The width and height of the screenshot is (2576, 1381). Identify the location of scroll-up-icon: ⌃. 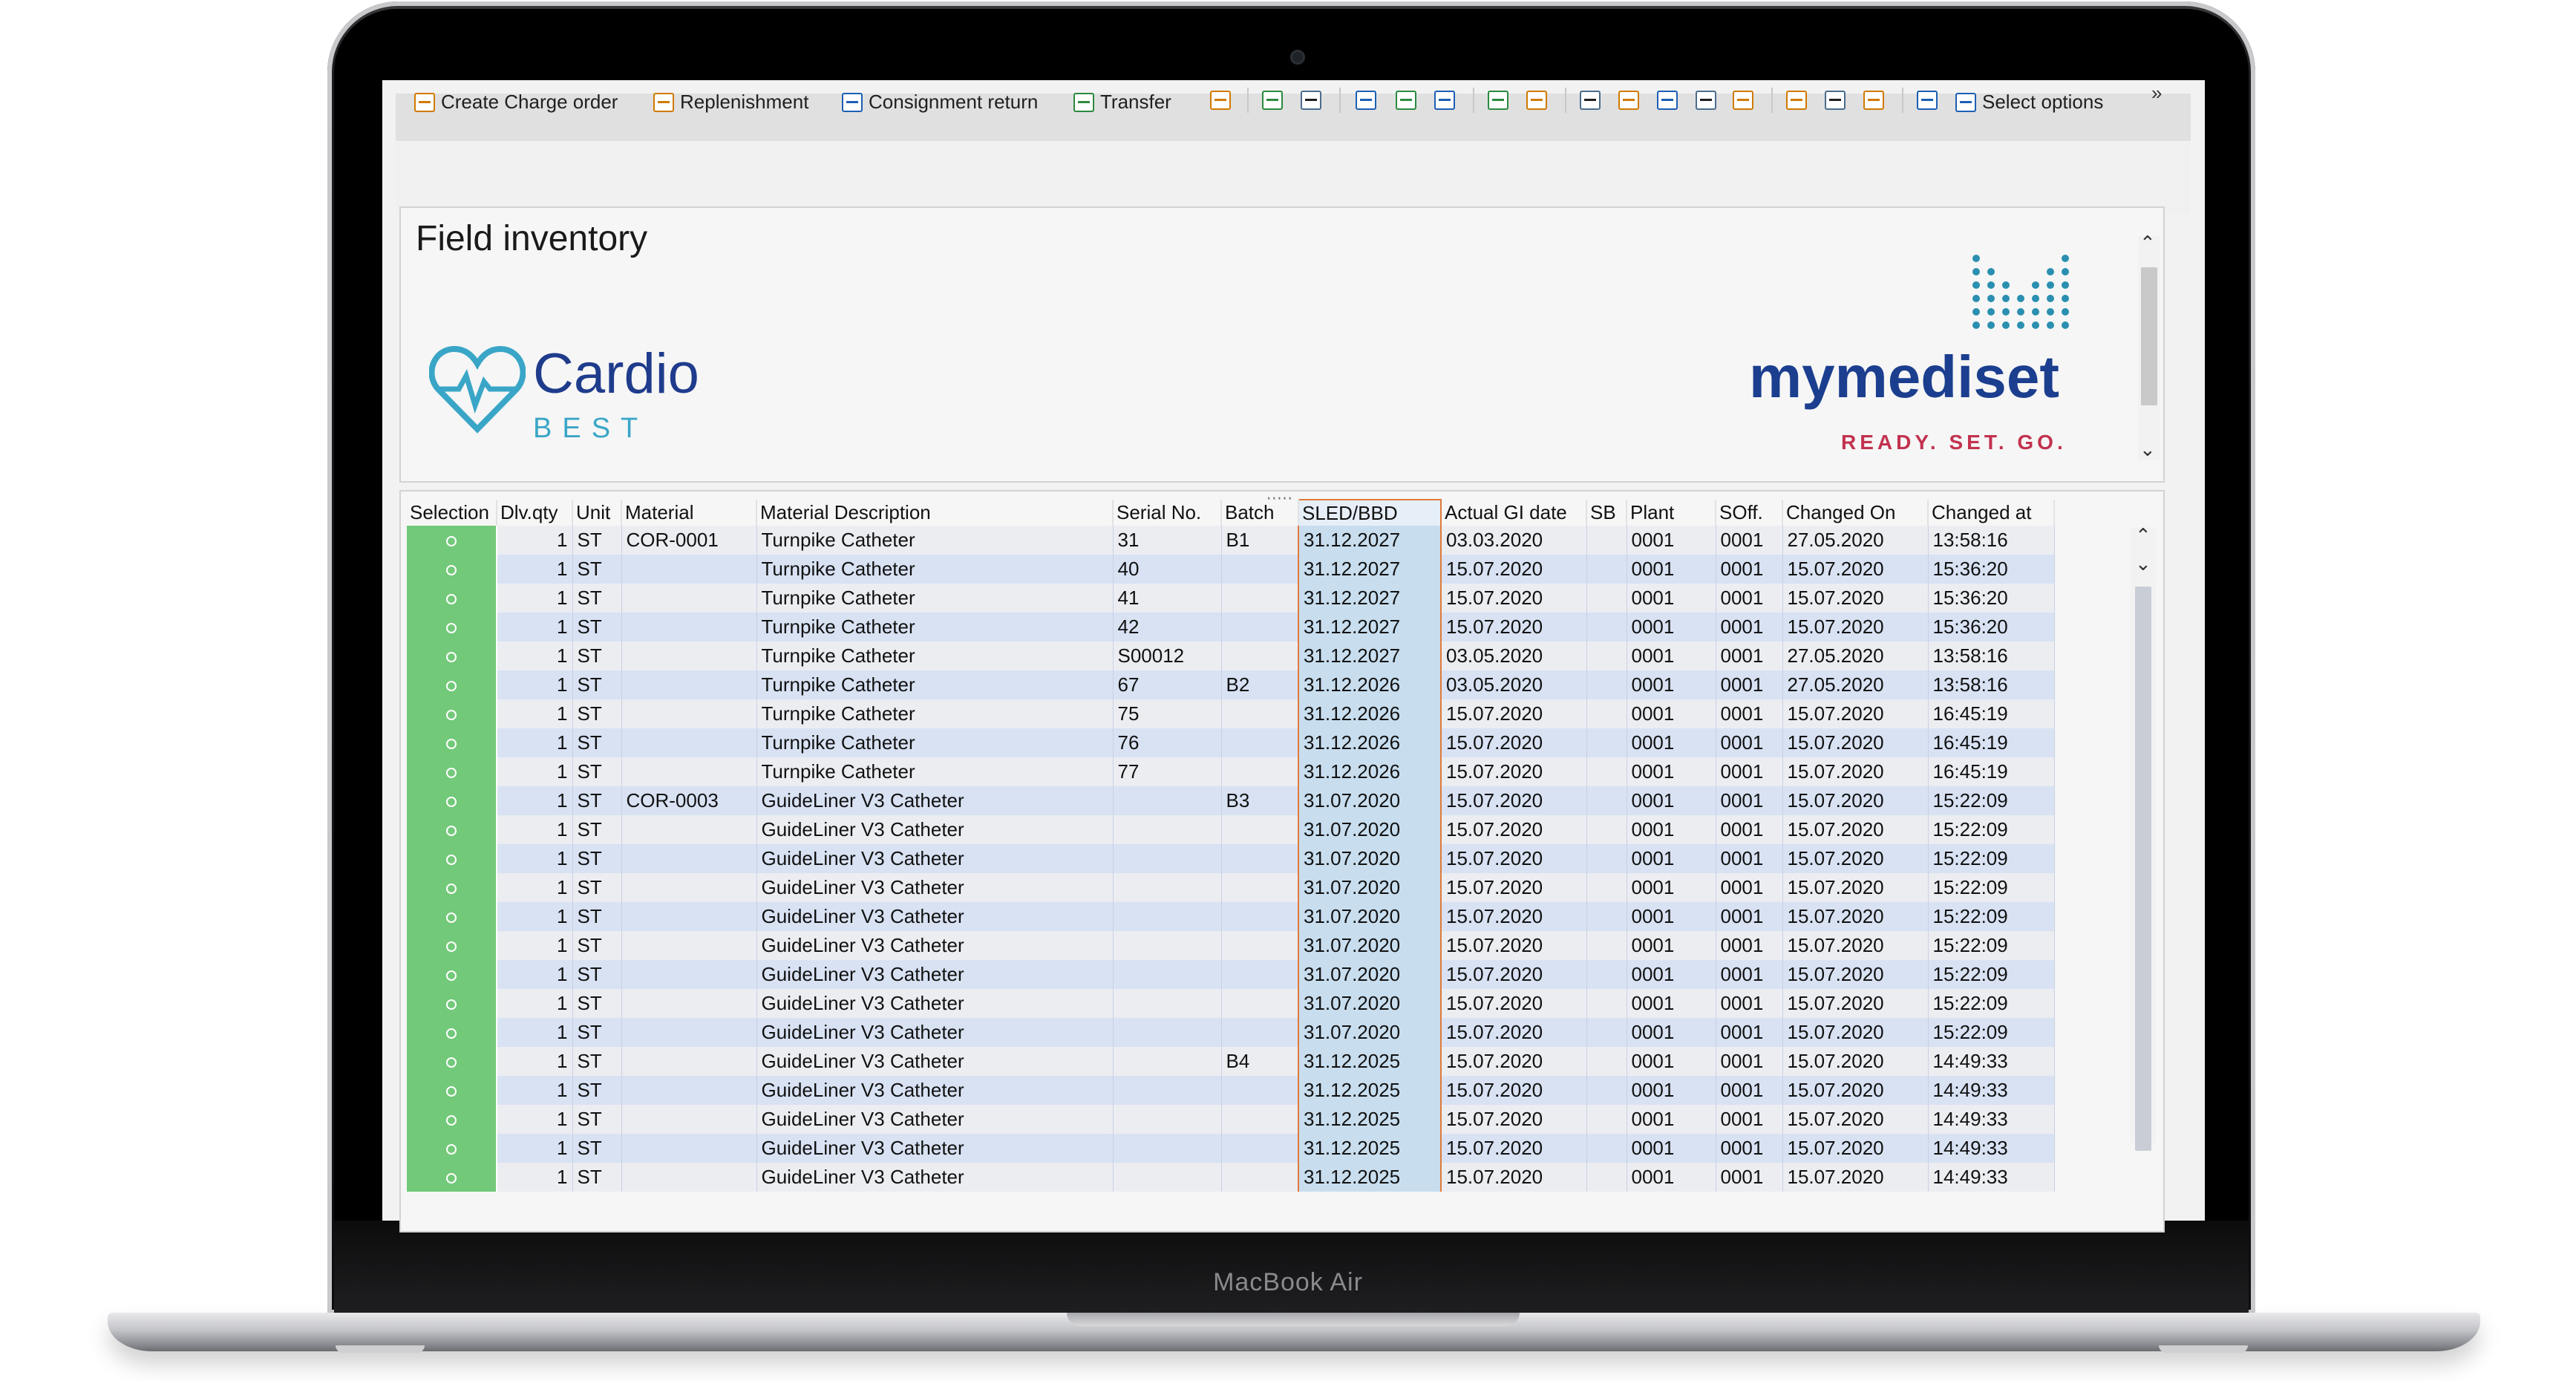
(2147, 243).